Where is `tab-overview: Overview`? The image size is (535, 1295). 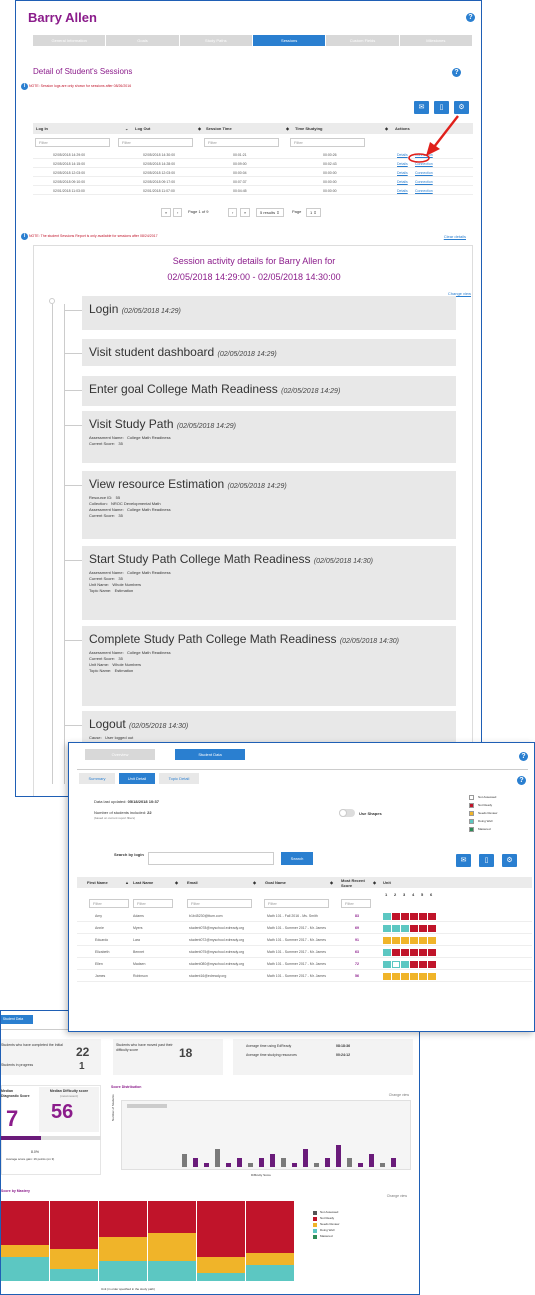 tab-overview: Overview is located at coordinates (120, 754).